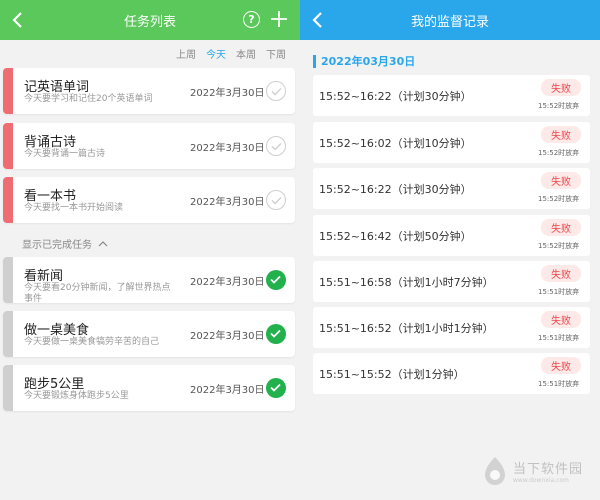  Describe the element at coordinates (149, 146) in the screenshot. I see `task-card: 背诵古诗 今天要背诵一篇古诗 2022年3月30日` at that location.